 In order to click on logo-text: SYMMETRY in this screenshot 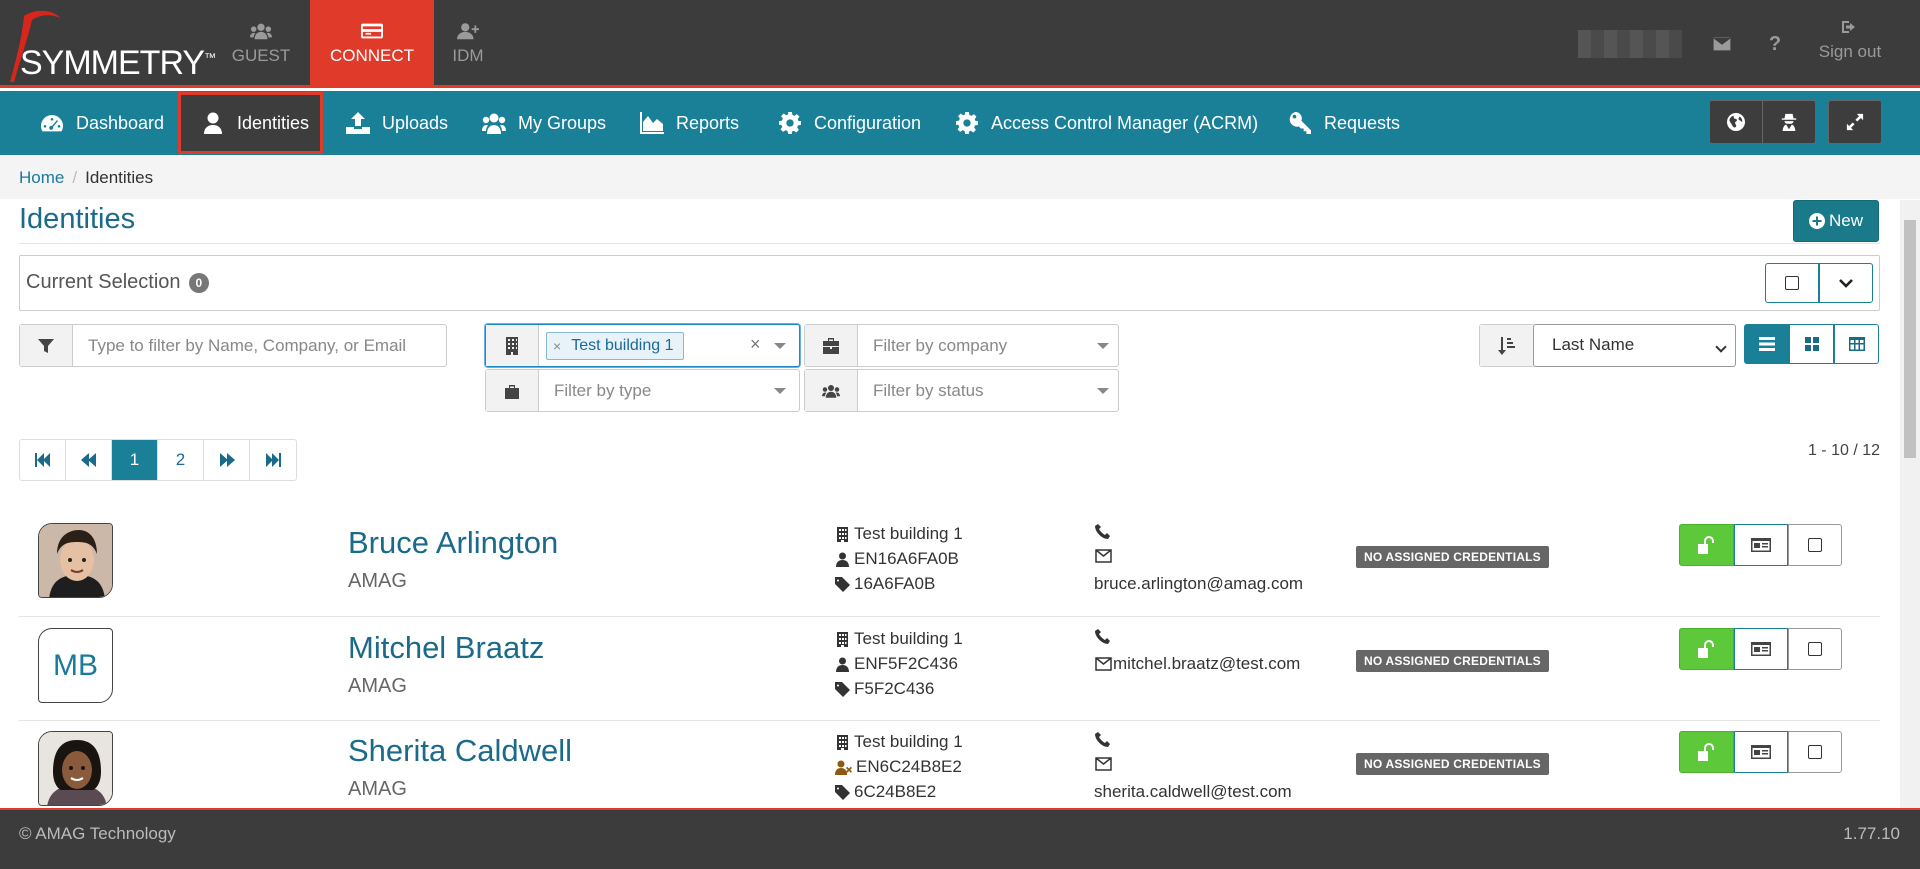, I will do `click(112, 63)`.